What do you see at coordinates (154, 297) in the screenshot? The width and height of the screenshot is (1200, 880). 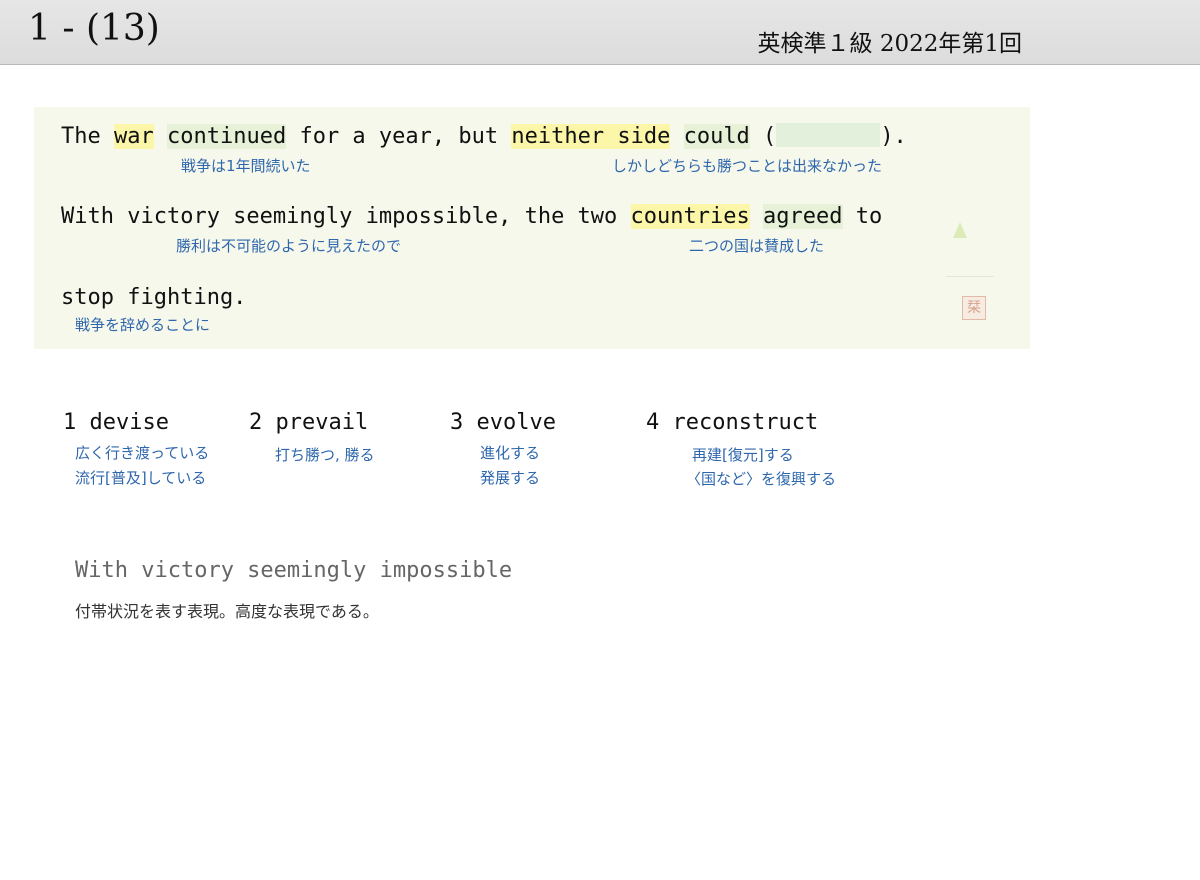 I see `sentence-line-3: stop fighting.` at bounding box center [154, 297].